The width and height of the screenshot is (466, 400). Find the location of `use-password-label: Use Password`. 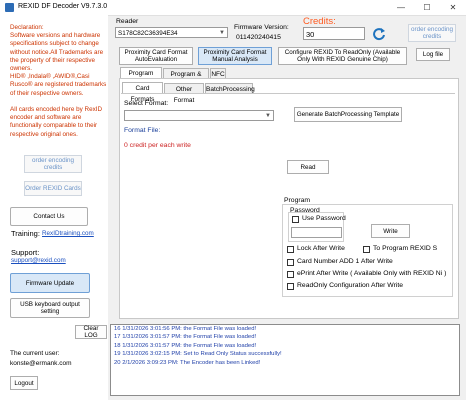

use-password-label: Use Password is located at coordinates (324, 218).